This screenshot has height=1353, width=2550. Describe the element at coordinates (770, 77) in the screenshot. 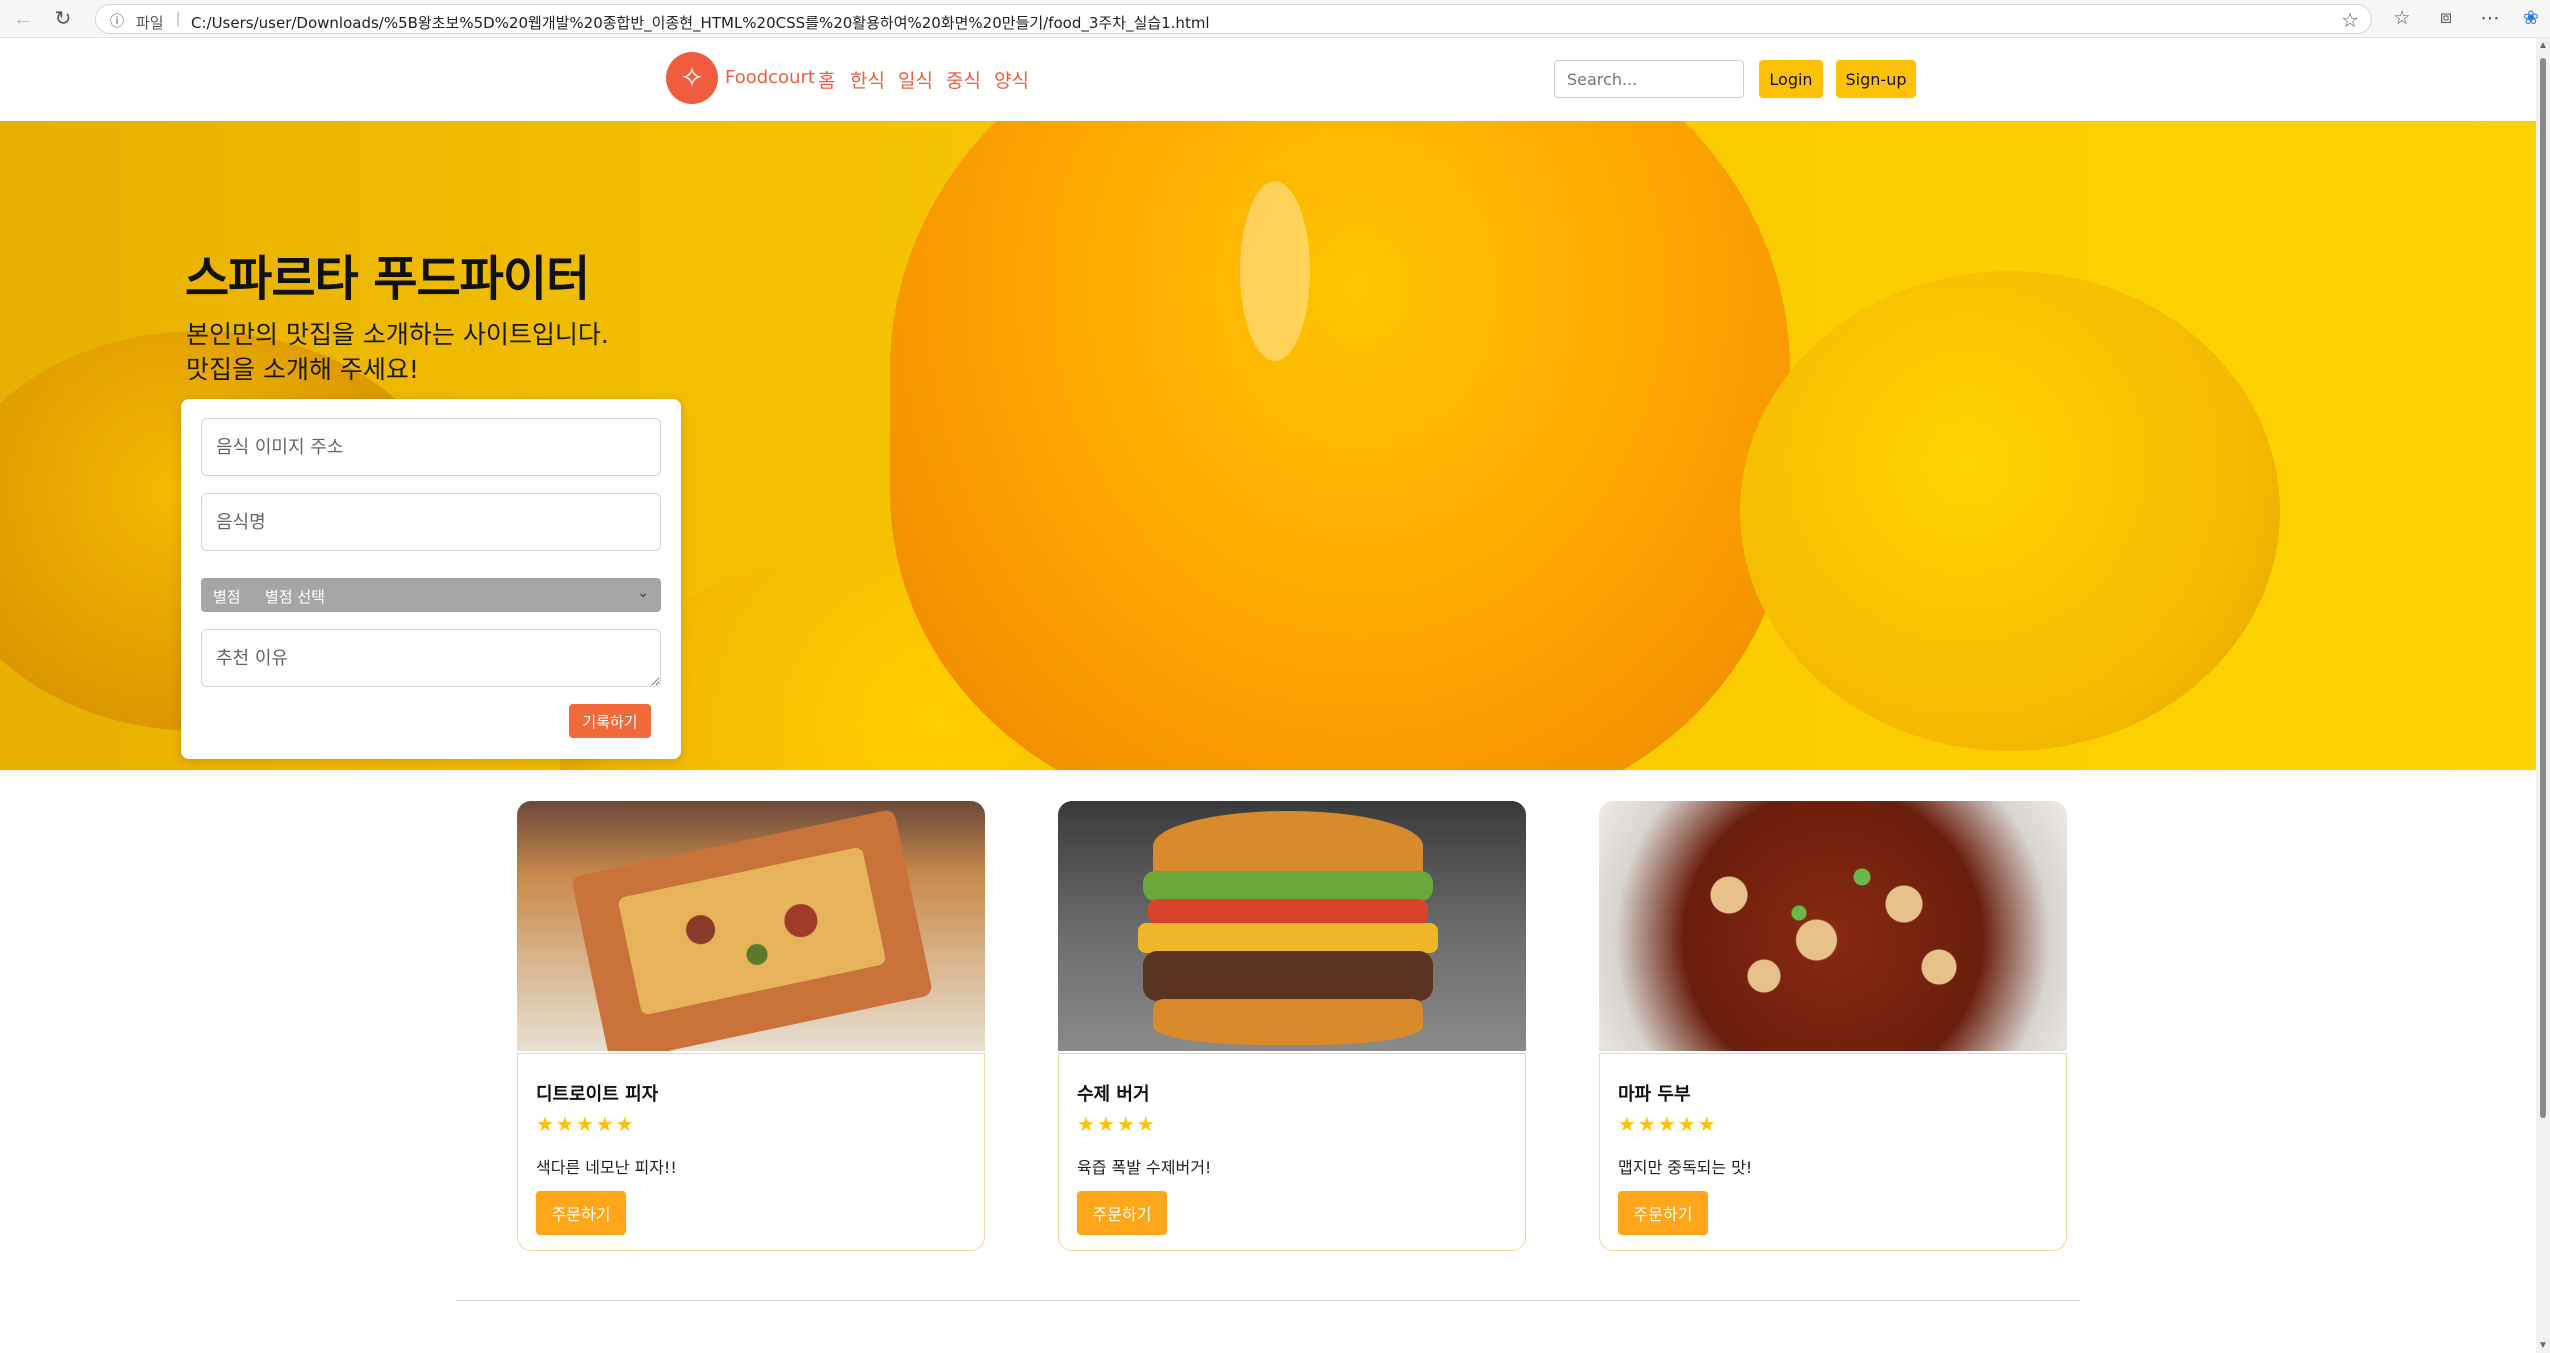

I see `brand-link: Foodcourt` at that location.